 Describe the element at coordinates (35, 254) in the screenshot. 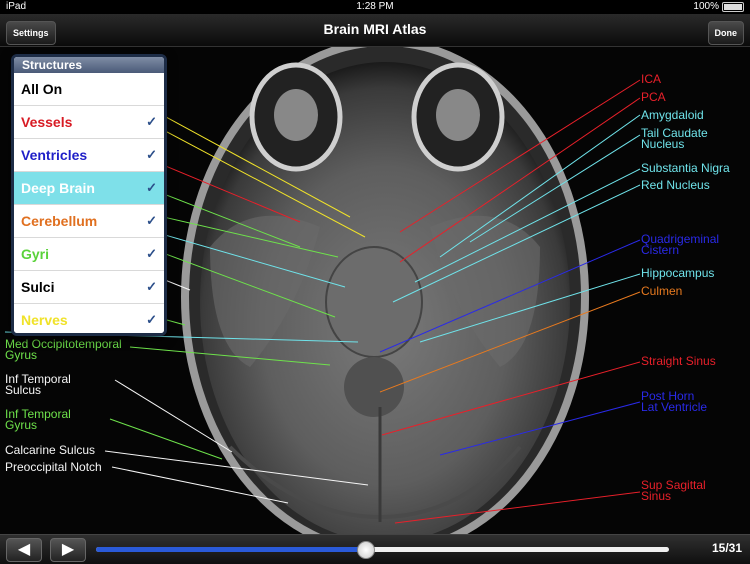

I see `structure-item-label: Gyri` at that location.